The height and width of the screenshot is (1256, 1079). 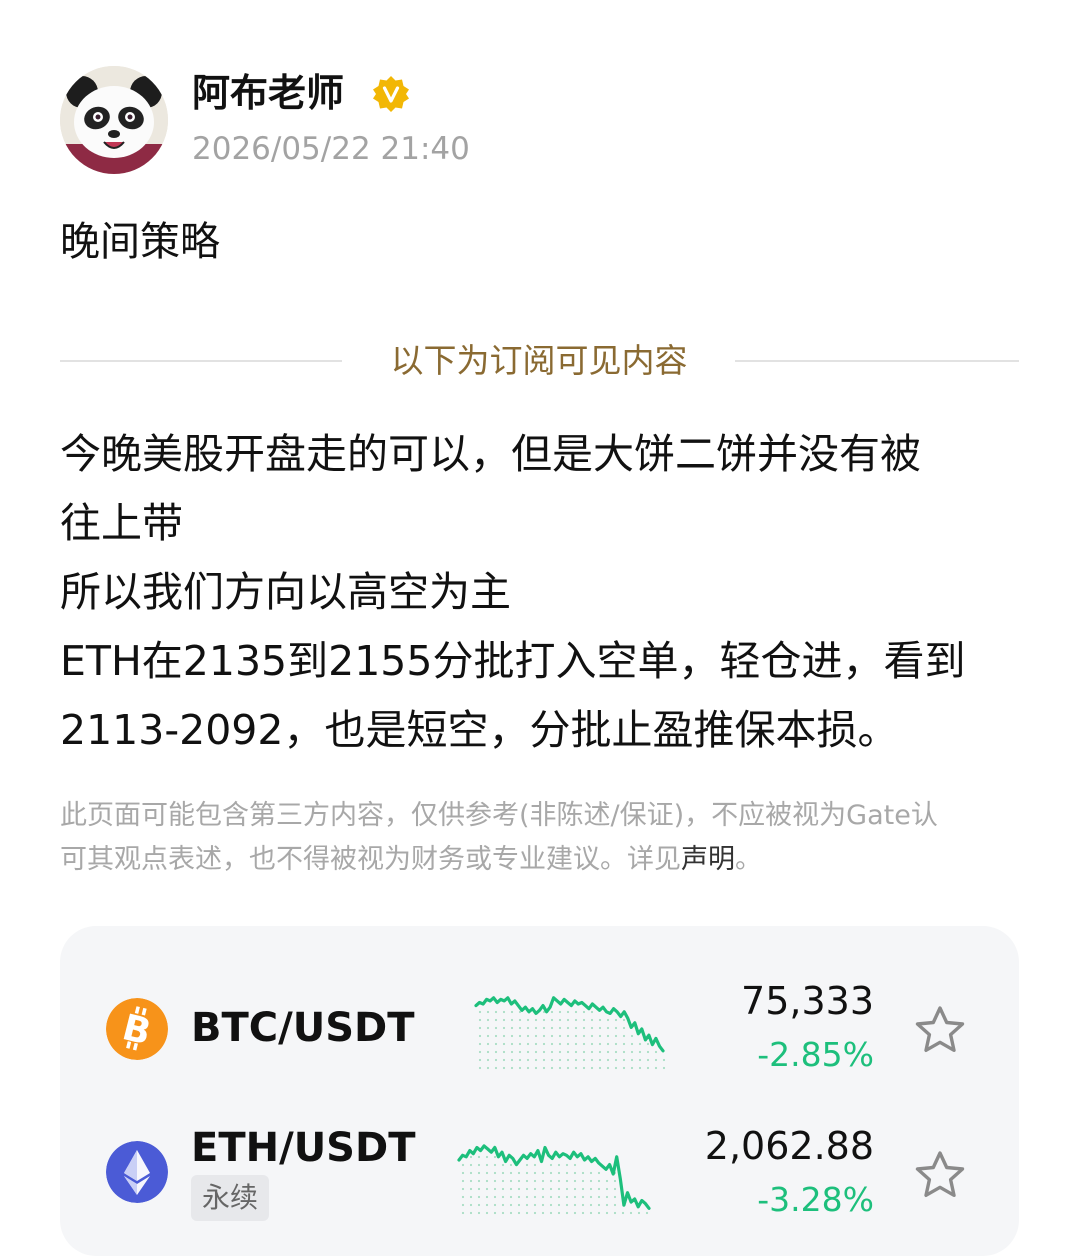 What do you see at coordinates (479, 730) in the screenshot?
I see `body-line: 2113-2092，也是短空，分批止盈推保本损。` at bounding box center [479, 730].